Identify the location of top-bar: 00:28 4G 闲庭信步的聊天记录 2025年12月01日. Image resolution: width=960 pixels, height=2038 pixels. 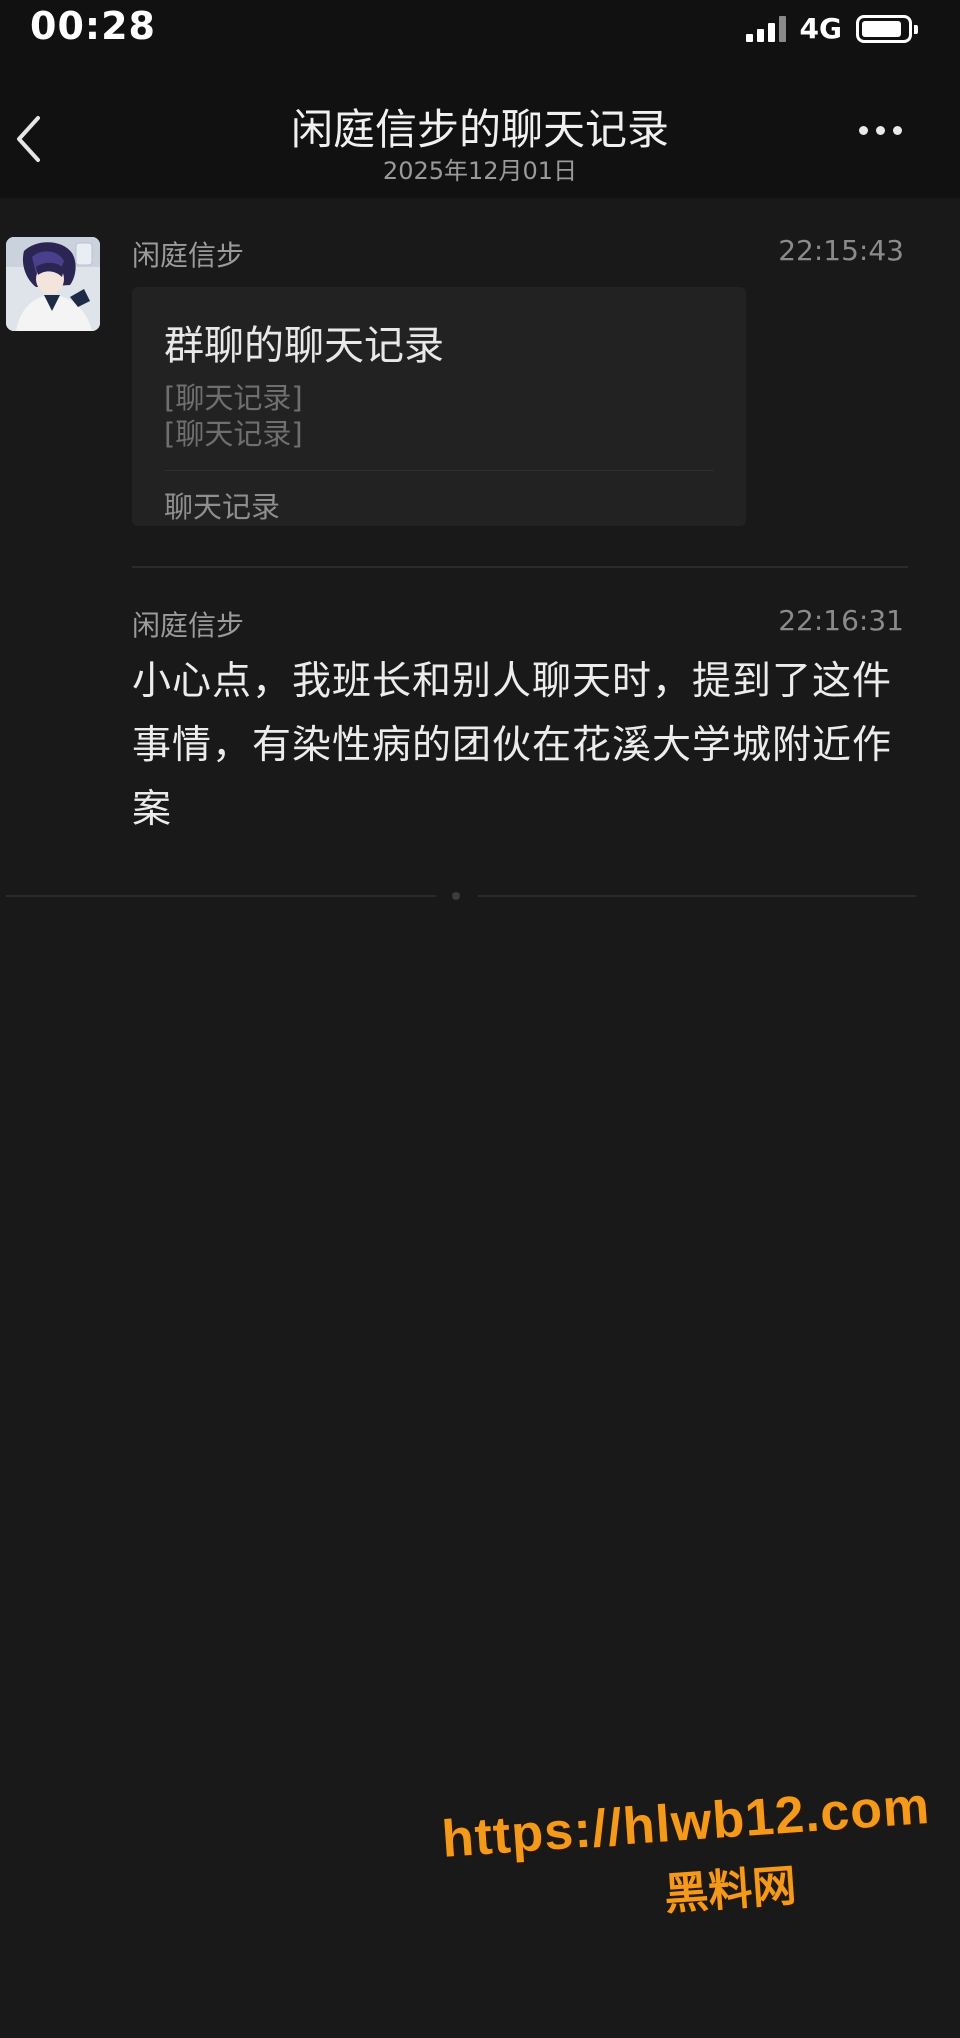
(480, 99).